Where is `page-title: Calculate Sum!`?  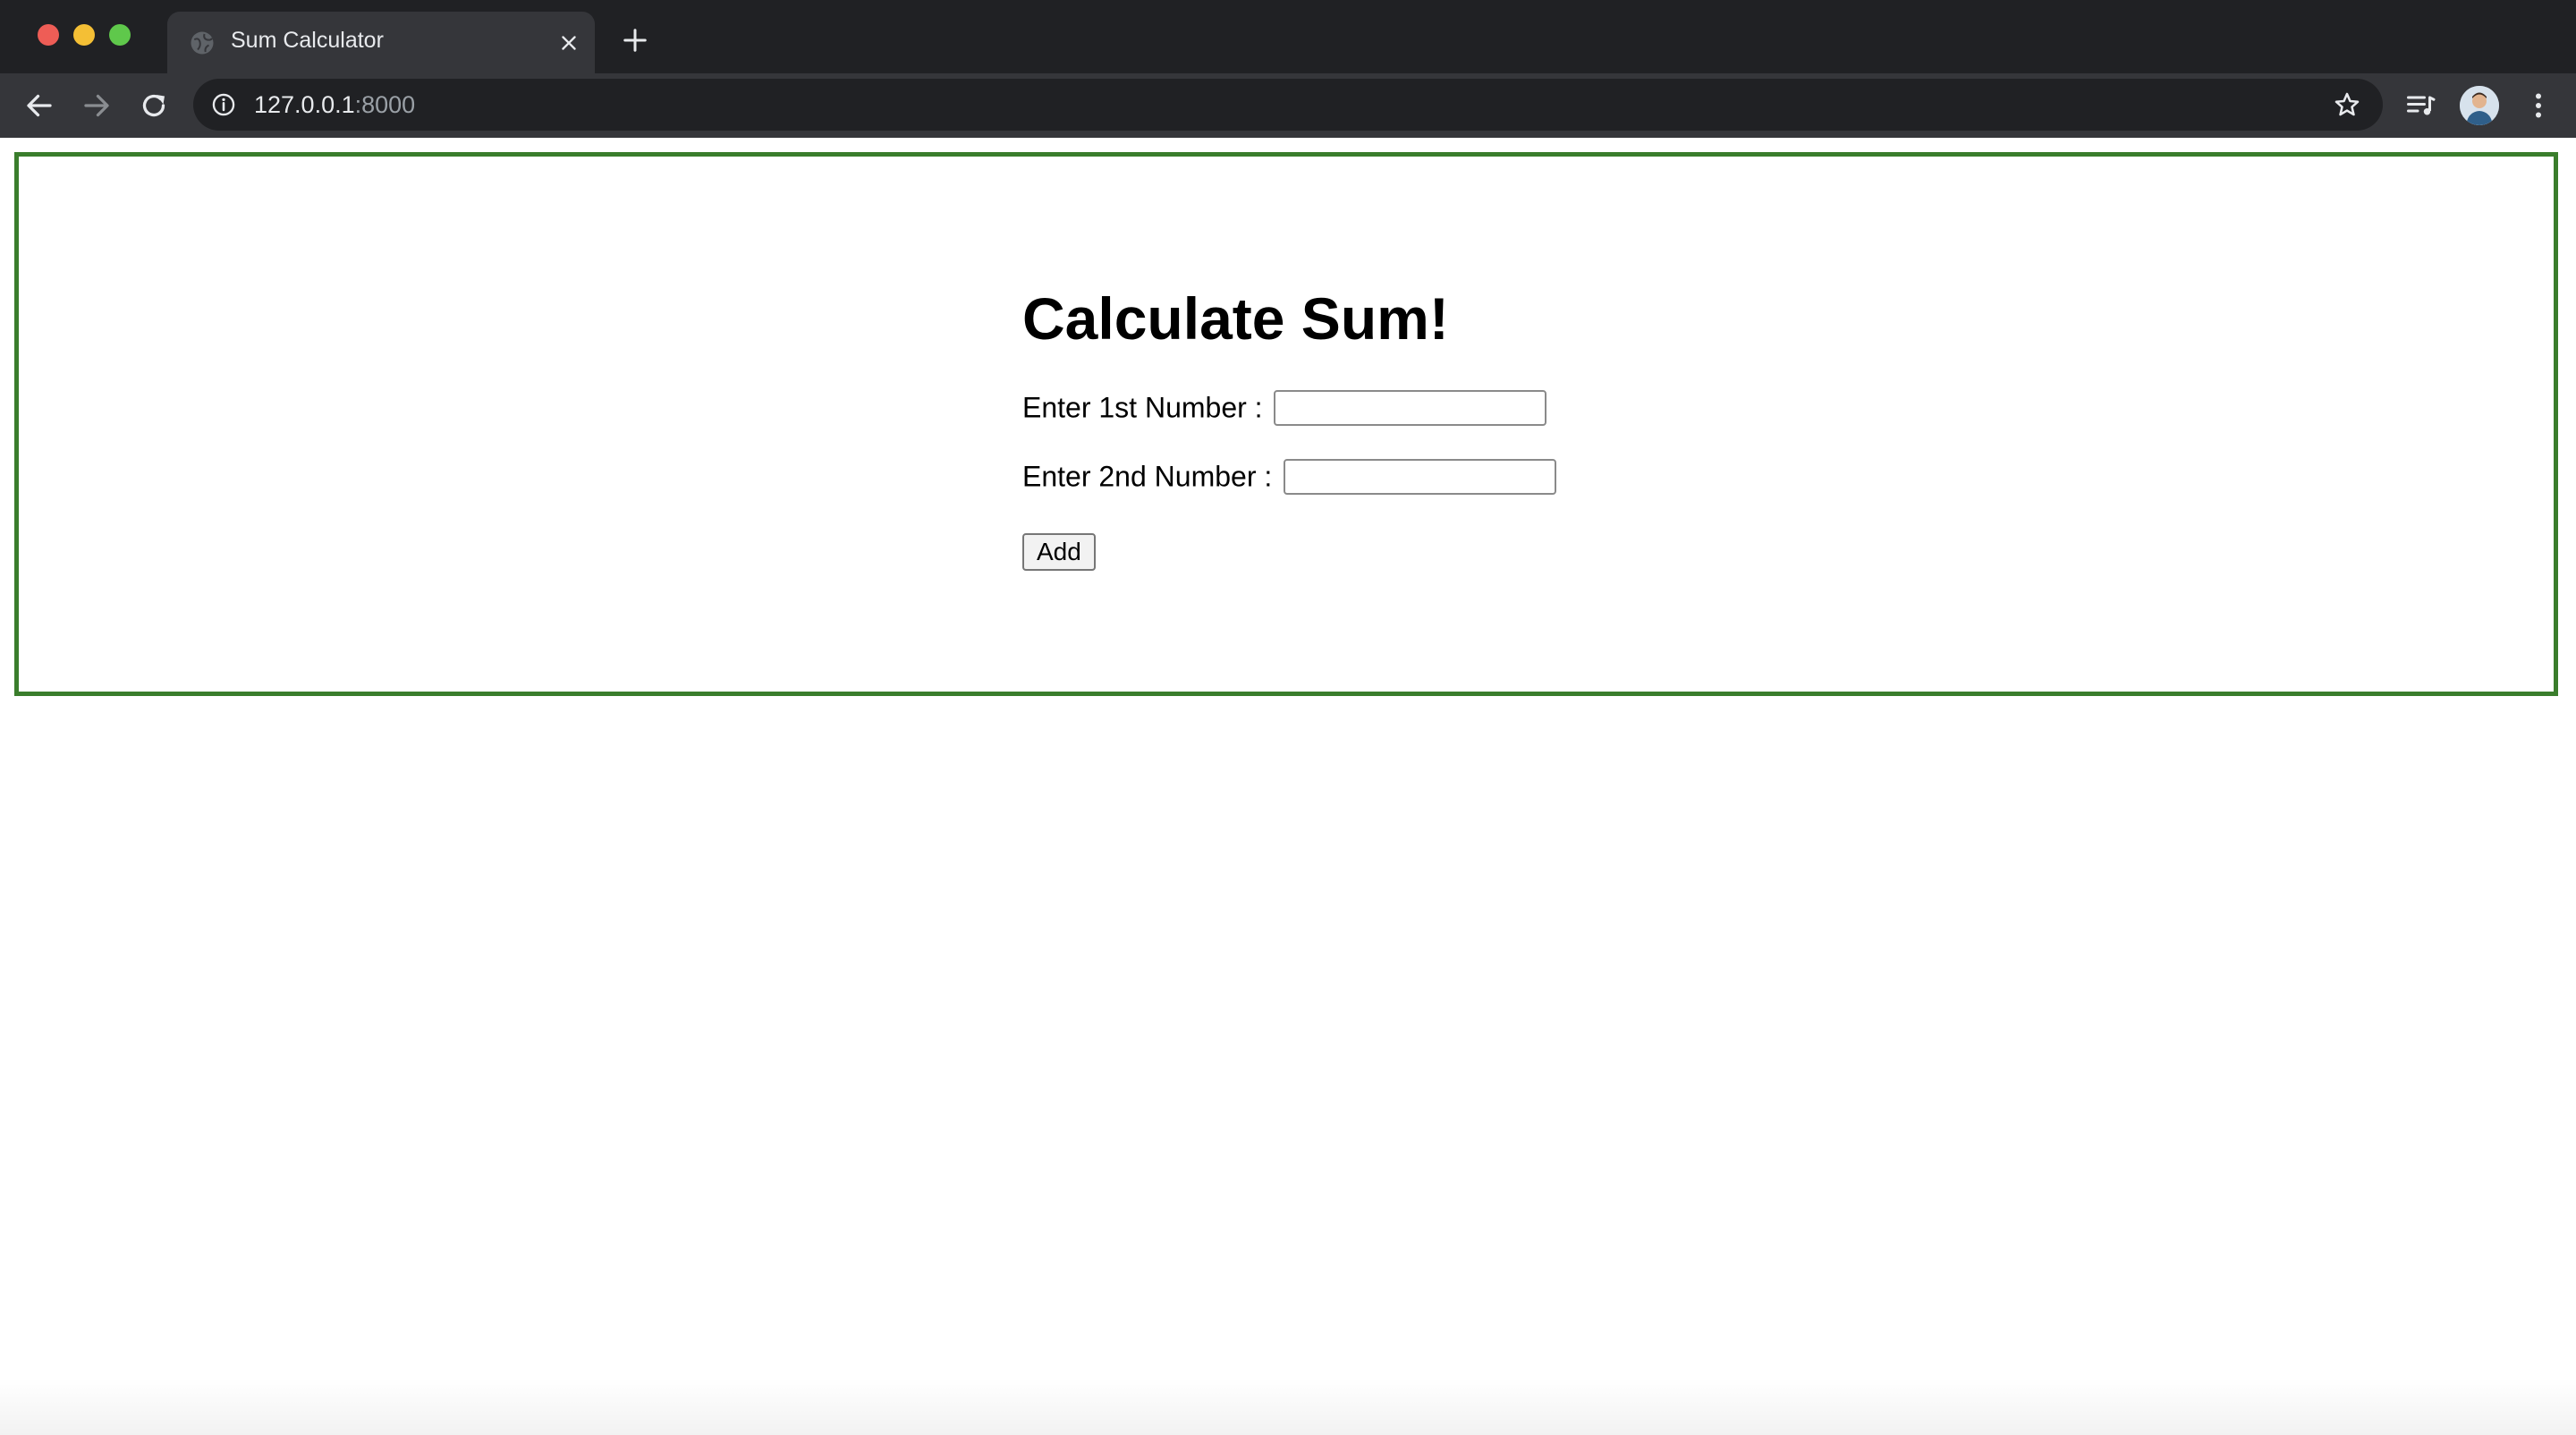
page-title: Calculate Sum! is located at coordinates (1235, 318).